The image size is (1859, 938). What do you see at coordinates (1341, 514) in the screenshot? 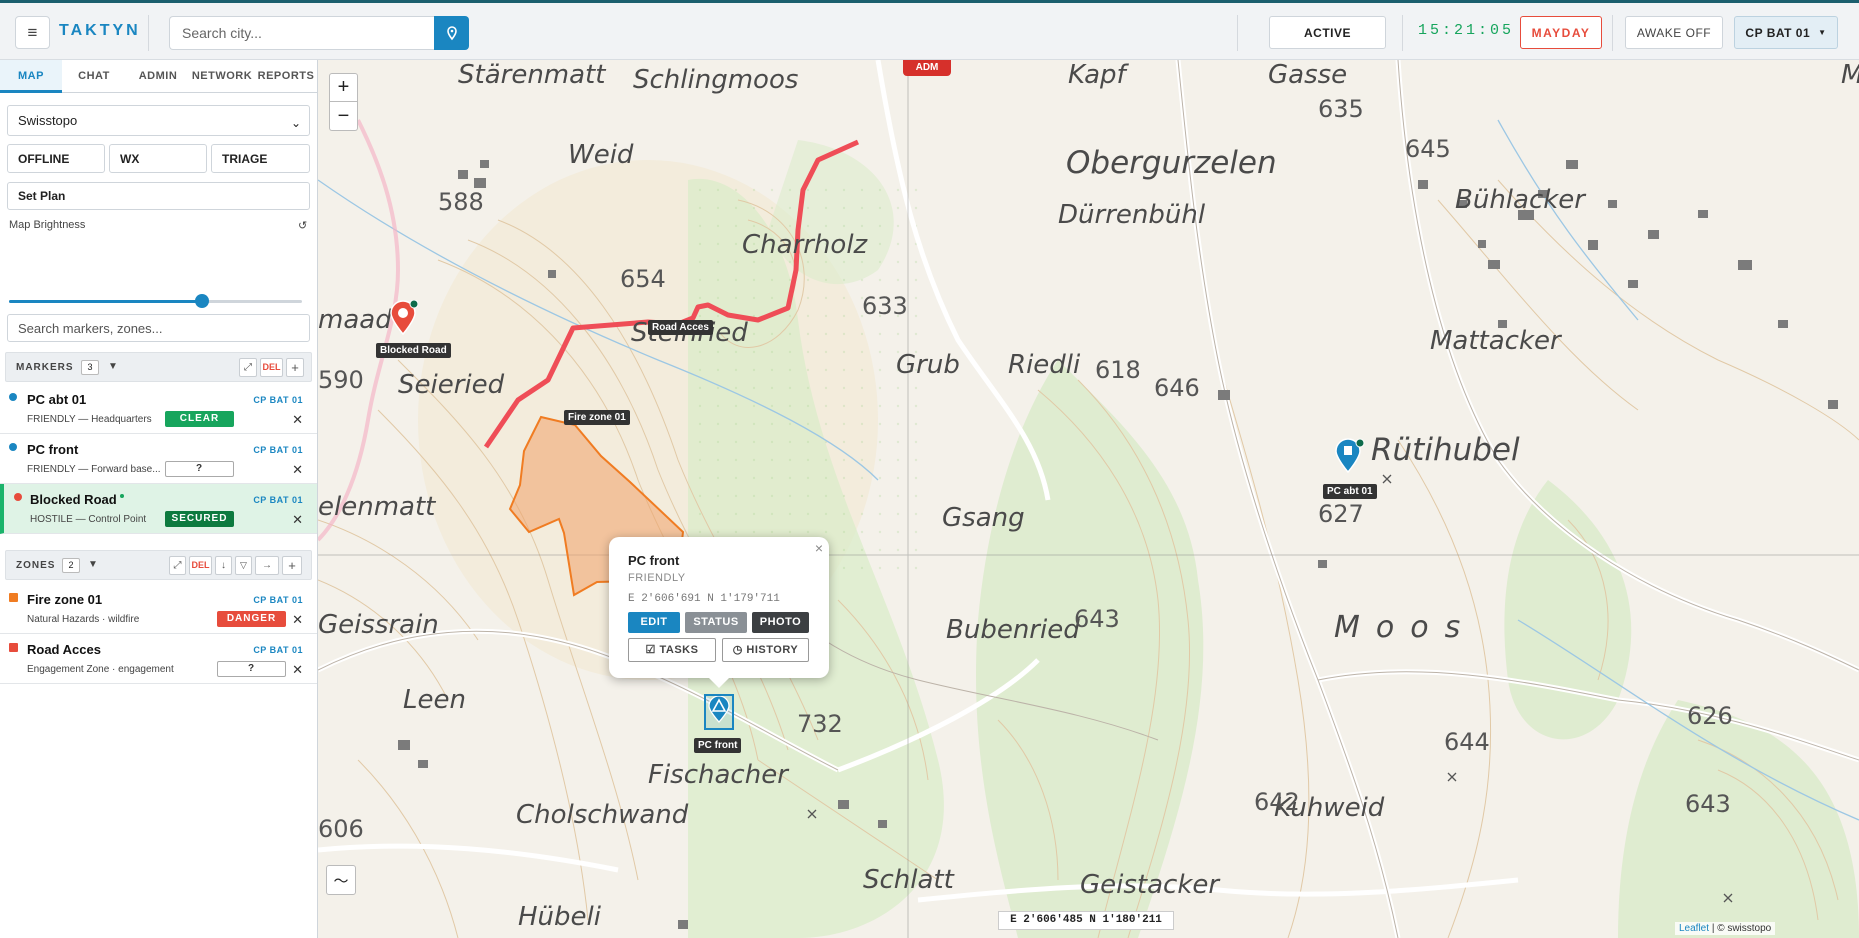
I see `height-label: 627` at bounding box center [1341, 514].